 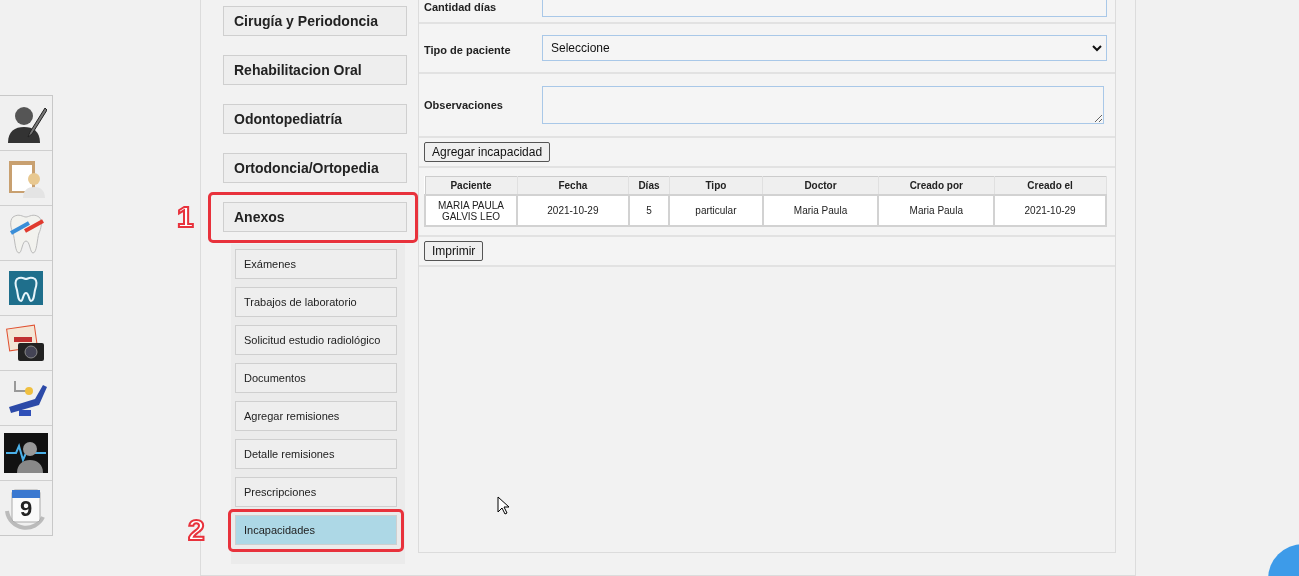 I want to click on field-label: Observaciones, so click(x=464, y=105).